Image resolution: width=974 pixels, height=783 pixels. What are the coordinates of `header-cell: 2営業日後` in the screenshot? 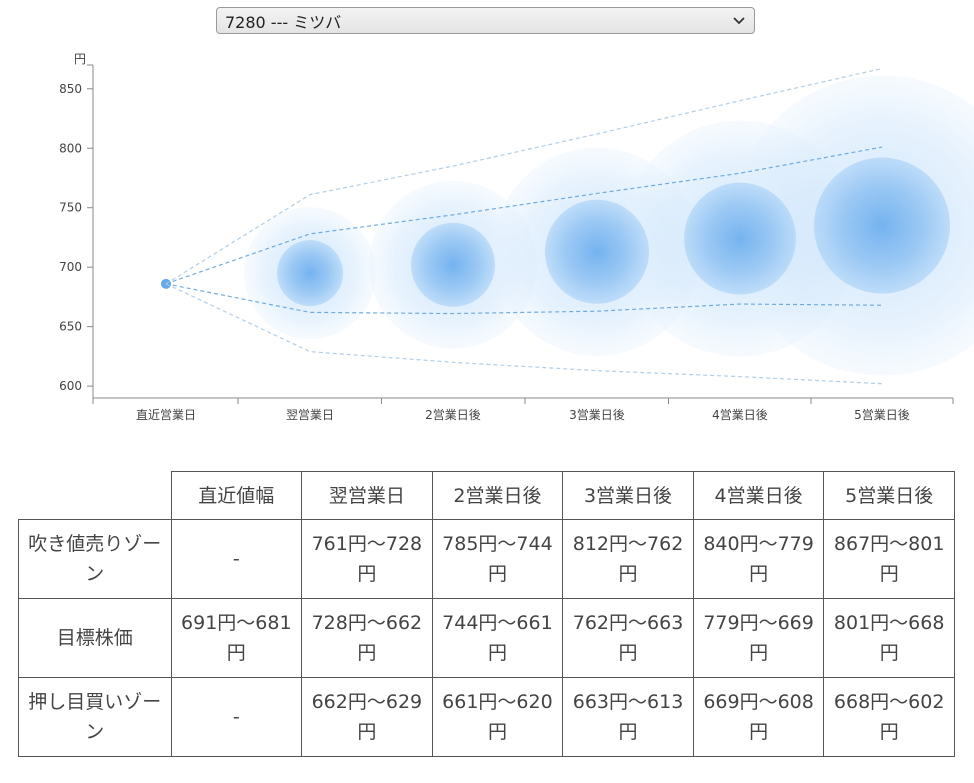 It's located at (497, 495).